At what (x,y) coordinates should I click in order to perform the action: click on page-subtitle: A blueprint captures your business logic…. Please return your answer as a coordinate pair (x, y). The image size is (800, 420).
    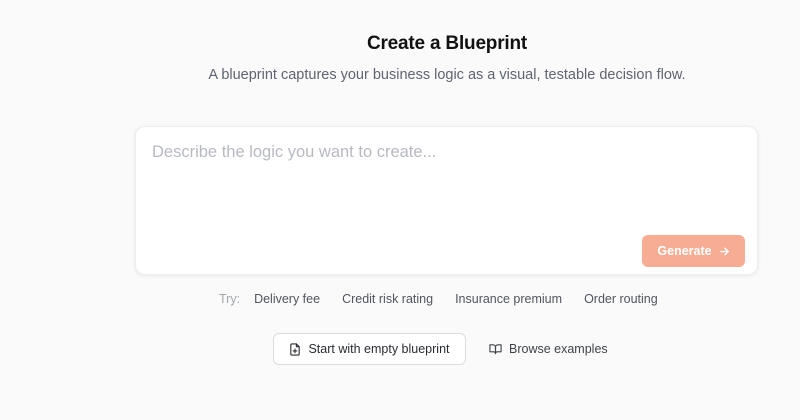
    Looking at the image, I should click on (447, 75).